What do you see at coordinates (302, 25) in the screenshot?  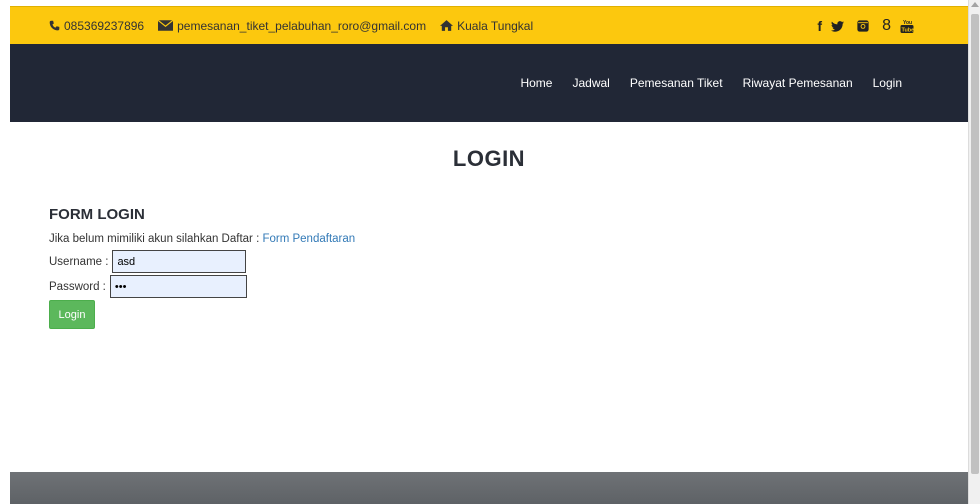 I see `email-address: pemesanan_tiket_pelabuhan_roro@gmail.com` at bounding box center [302, 25].